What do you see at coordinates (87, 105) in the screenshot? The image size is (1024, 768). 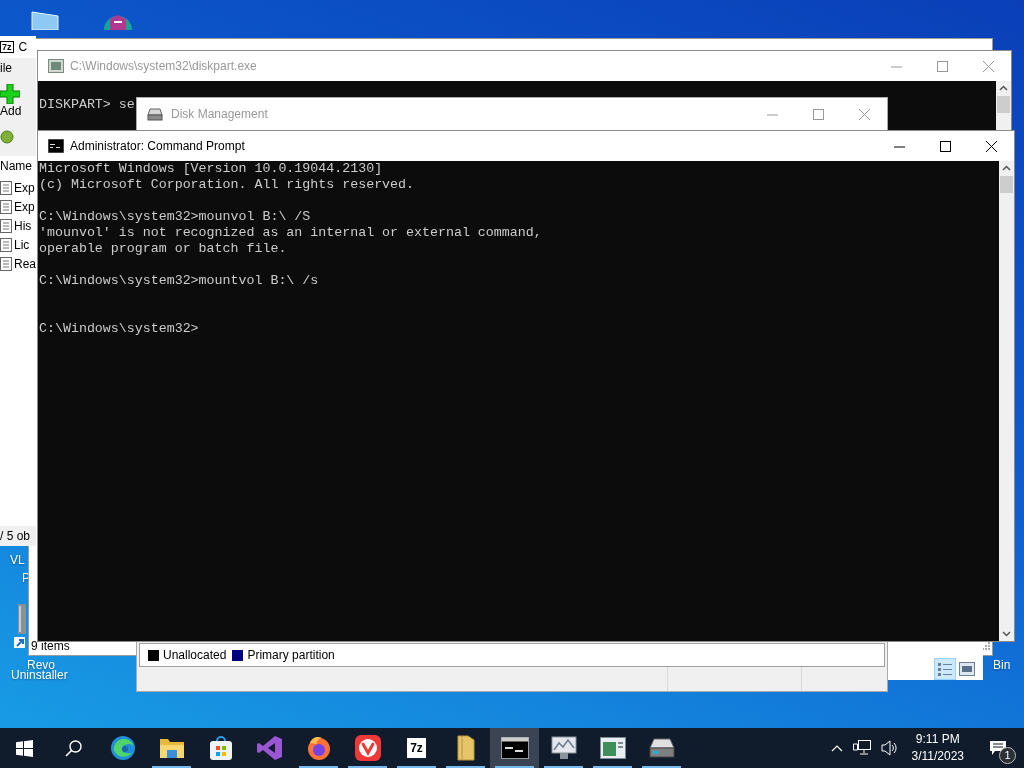 I see `console-output: DISKPART> se` at bounding box center [87, 105].